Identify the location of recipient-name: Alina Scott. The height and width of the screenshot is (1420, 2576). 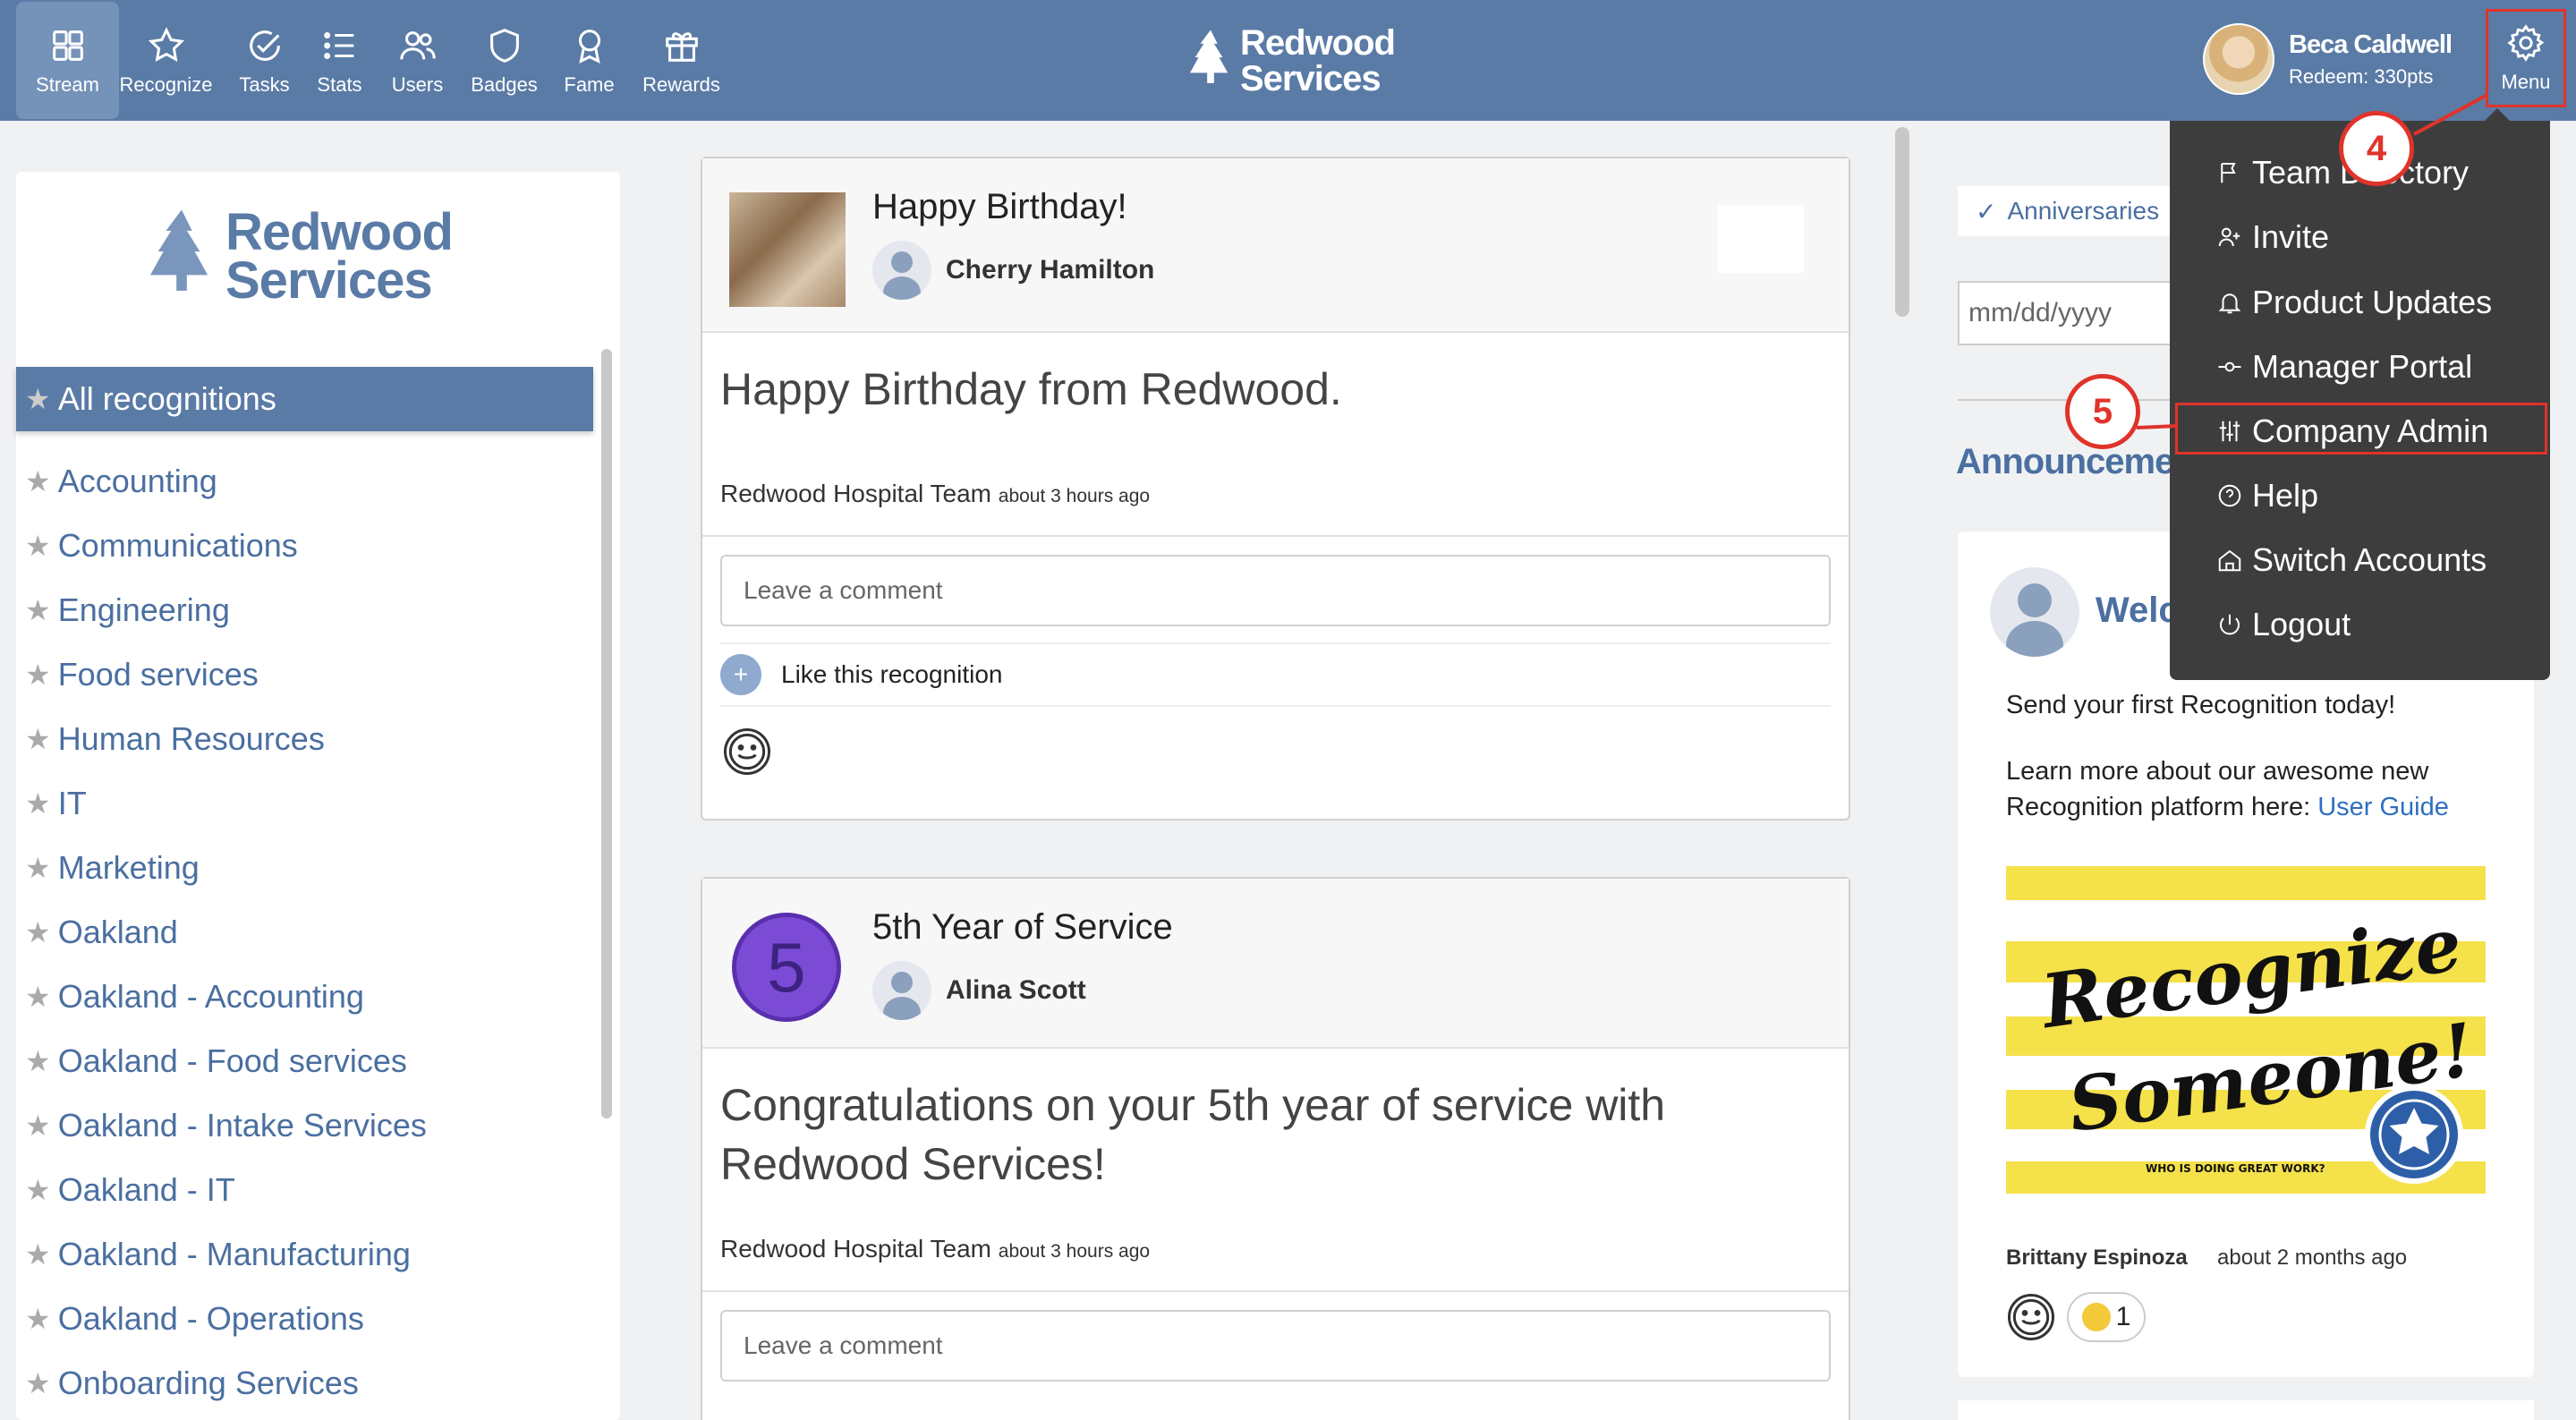
(1016, 990).